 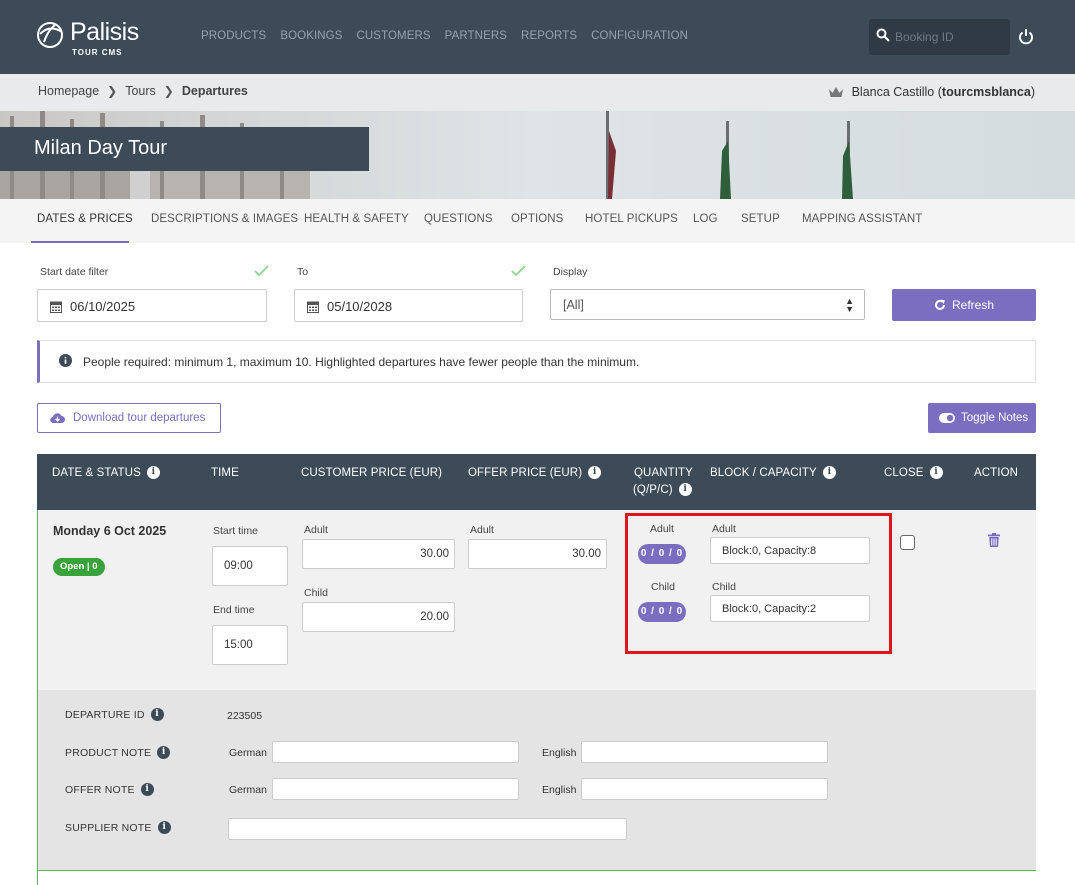 What do you see at coordinates (316, 530) in the screenshot?
I see `customer-adult-label: Adult` at bounding box center [316, 530].